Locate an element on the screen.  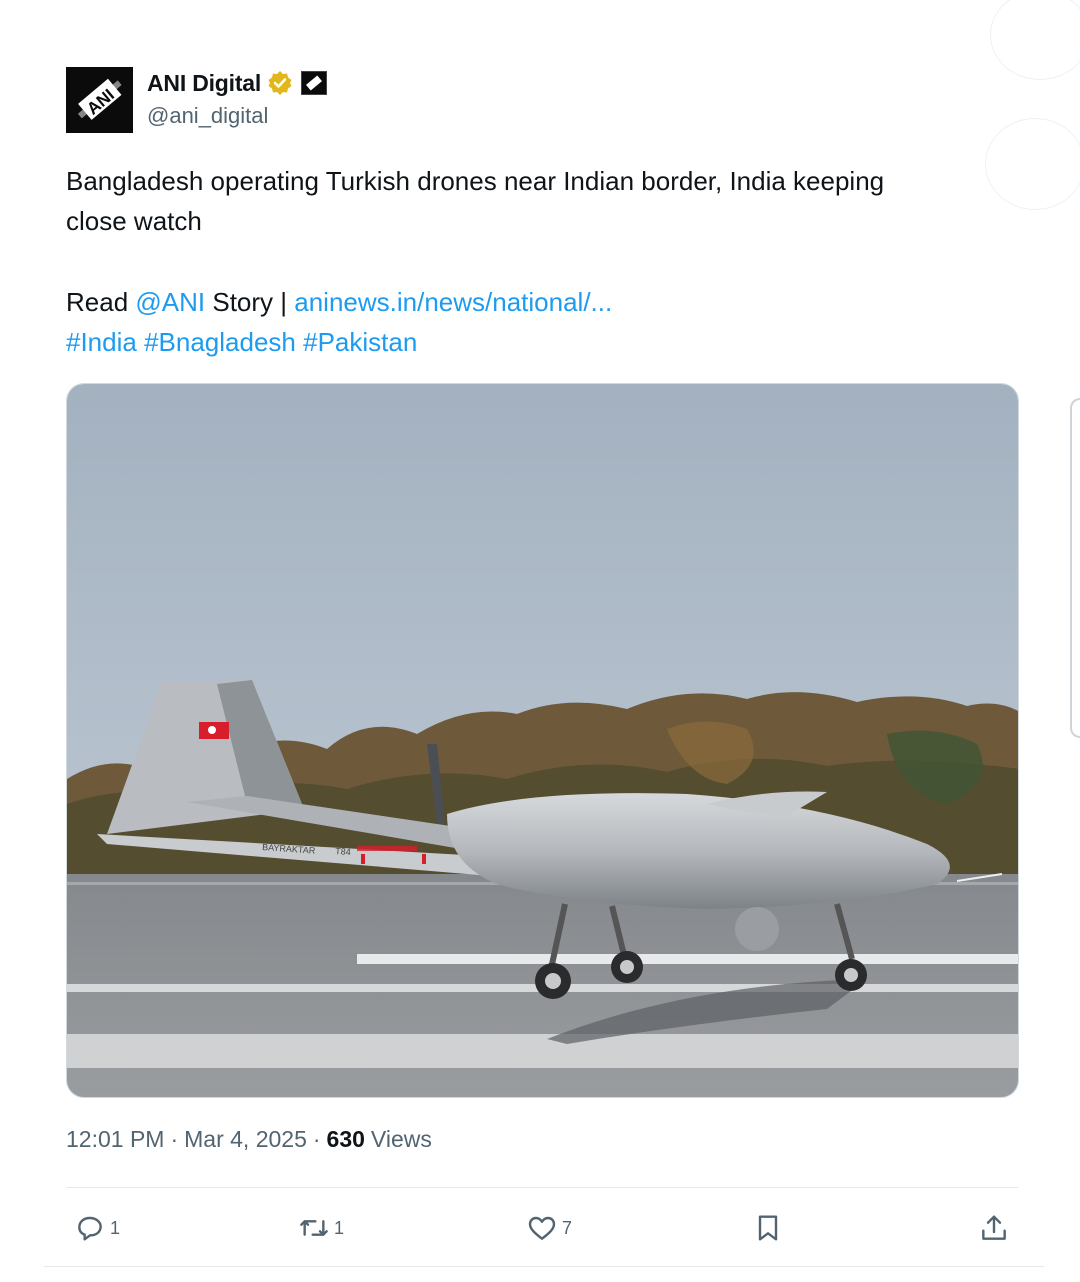
tweet-date: Mar 4, 2025 is located at coordinates (245, 1139).